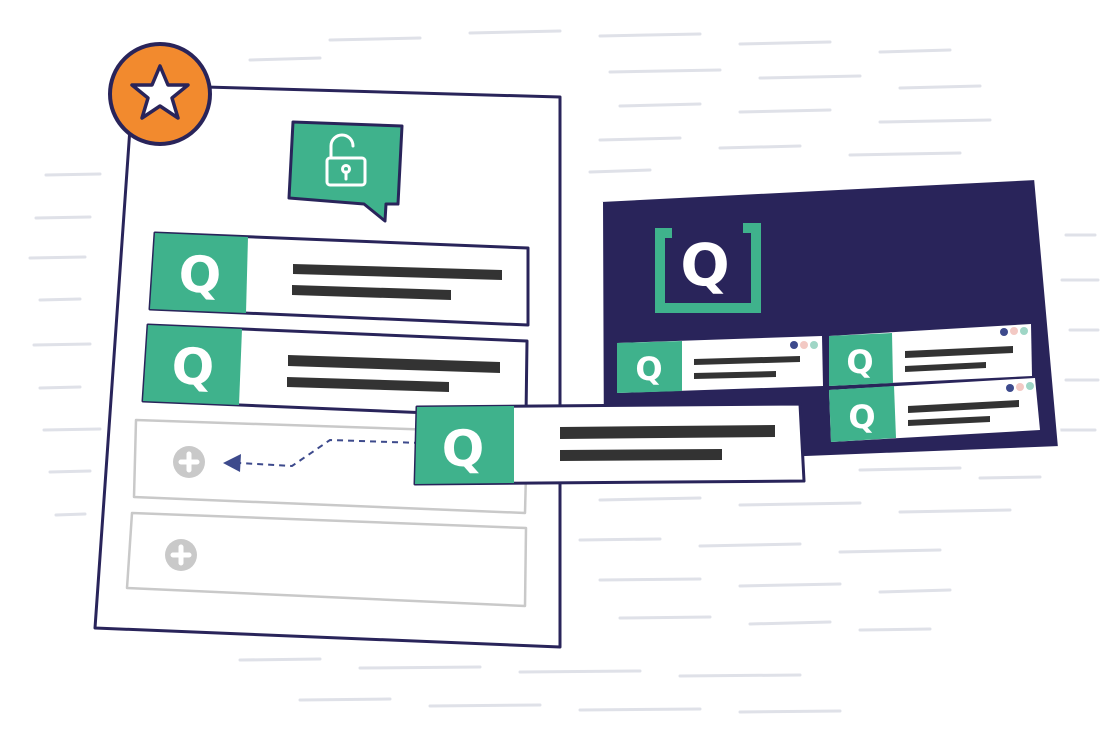 This screenshot has width=1109, height=751. Describe the element at coordinates (339, 279) in the screenshot. I see `question-card-1: Q` at that location.